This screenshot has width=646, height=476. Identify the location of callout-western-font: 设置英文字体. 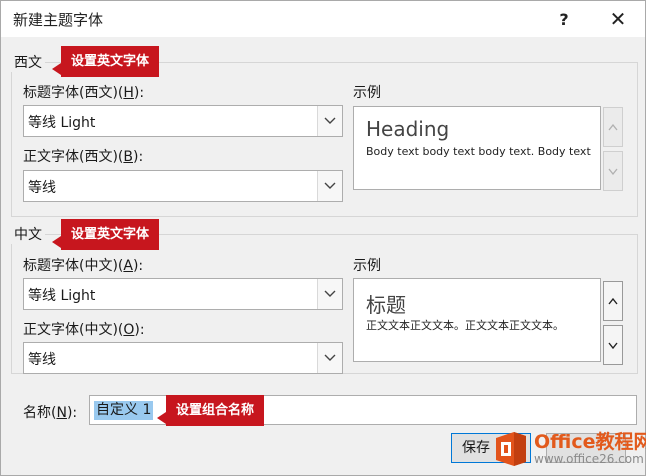
(105, 61).